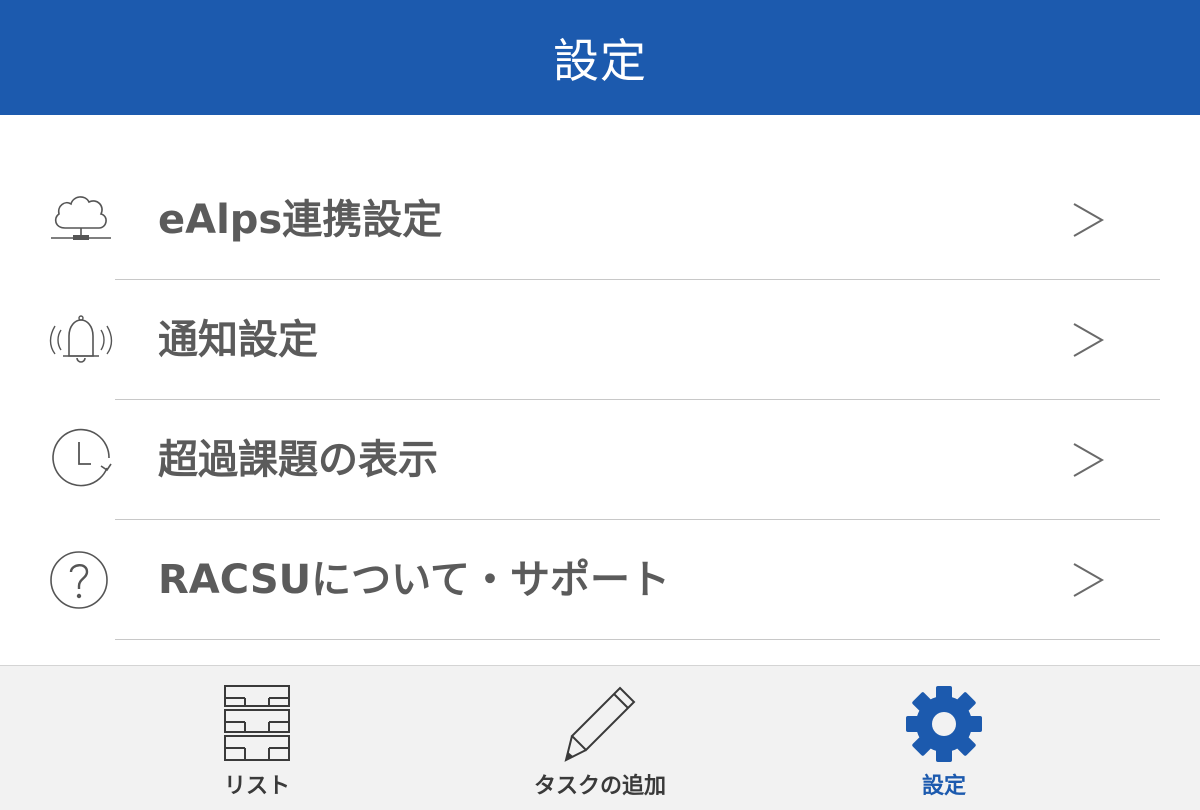 This screenshot has width=1200, height=810. What do you see at coordinates (637, 639) in the screenshot?
I see `divider` at bounding box center [637, 639].